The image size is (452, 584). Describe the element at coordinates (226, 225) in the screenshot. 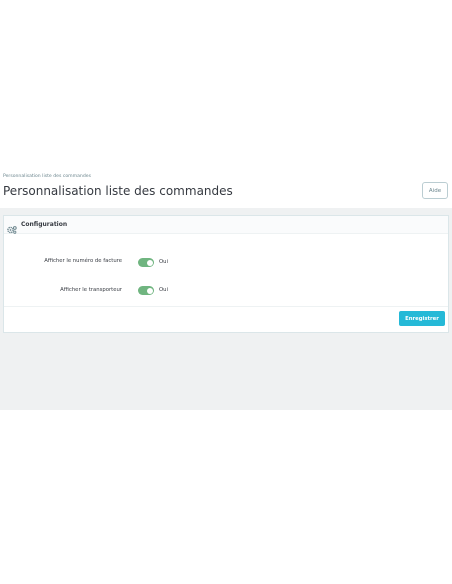

I see `card-header: Configuration` at that location.